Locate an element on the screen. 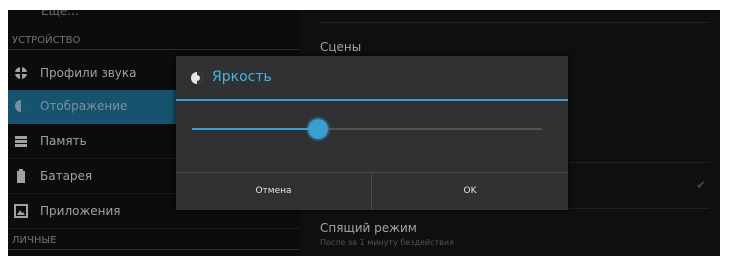  ok-button: OK is located at coordinates (470, 191).